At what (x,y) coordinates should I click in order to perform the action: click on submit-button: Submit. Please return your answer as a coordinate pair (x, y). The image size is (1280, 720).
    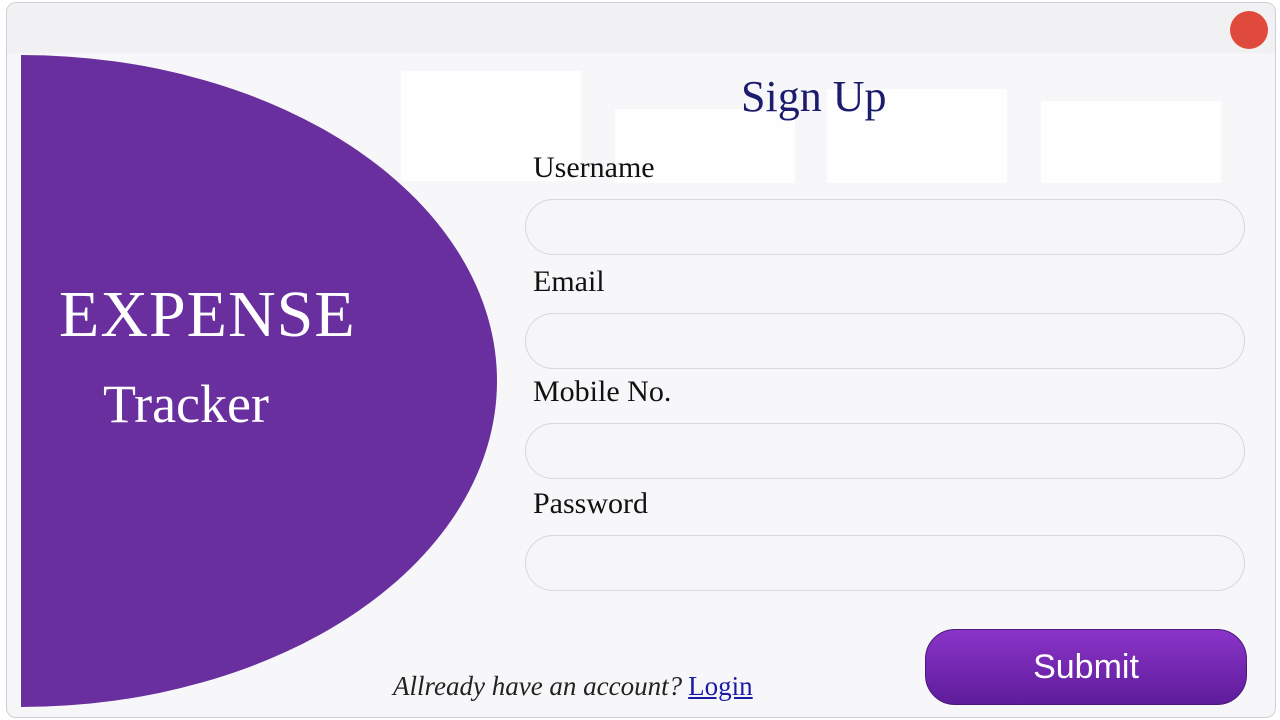
    Looking at the image, I should click on (1086, 667).